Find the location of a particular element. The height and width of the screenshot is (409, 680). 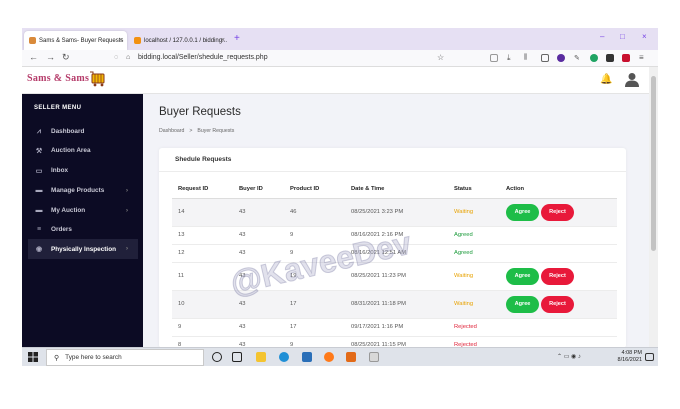

extension-dark-icon is located at coordinates (610, 58).